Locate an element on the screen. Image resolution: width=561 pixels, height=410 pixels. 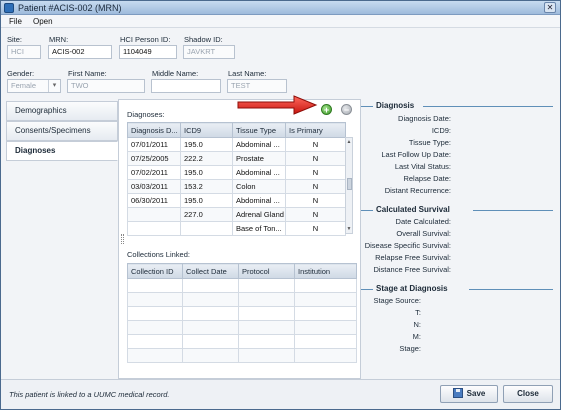
red-arrow-icon is located at coordinates (277, 105).